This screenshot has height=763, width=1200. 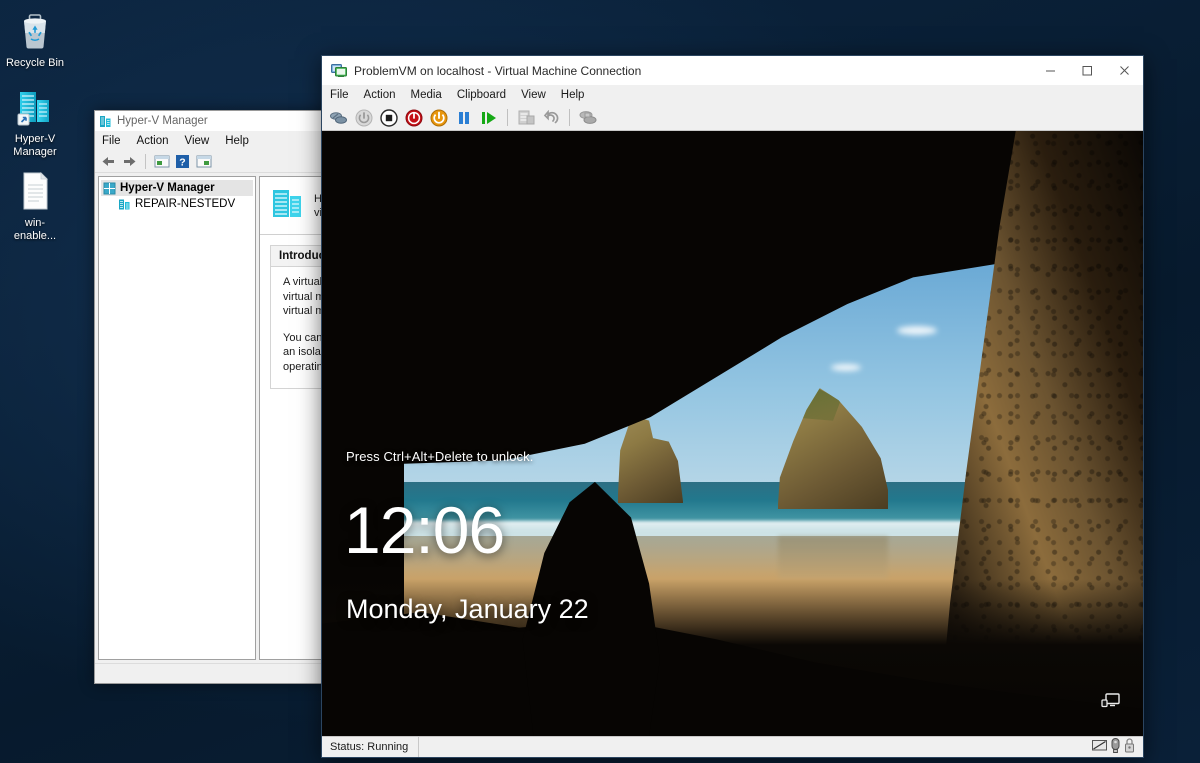 I want to click on vm-window-controls, so click(x=1087, y=70).